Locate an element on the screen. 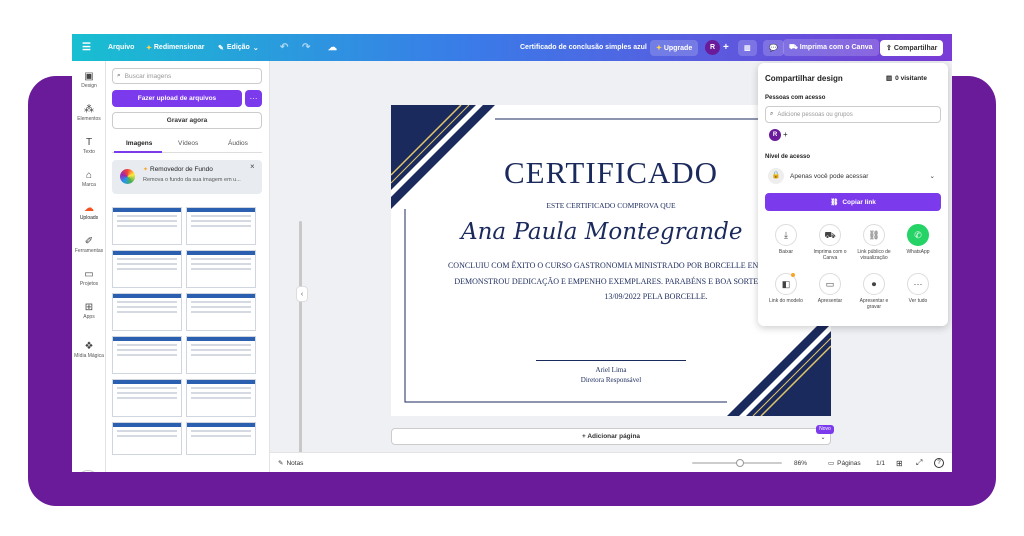 This screenshot has width=1024, height=536. notes-button: ✎ Notas is located at coordinates (290, 462).